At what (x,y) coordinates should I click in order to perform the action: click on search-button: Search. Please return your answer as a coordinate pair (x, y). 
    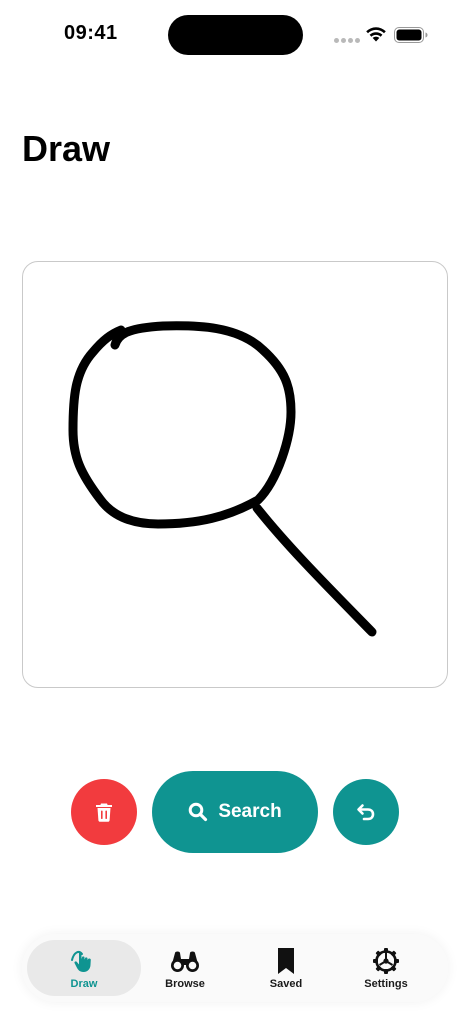
    Looking at the image, I should click on (235, 812).